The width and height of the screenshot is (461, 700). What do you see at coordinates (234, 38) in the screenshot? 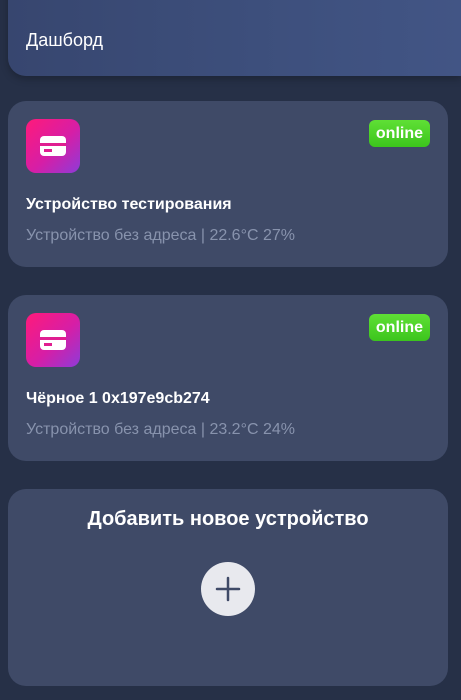
I see `header-card: Дашборд` at bounding box center [234, 38].